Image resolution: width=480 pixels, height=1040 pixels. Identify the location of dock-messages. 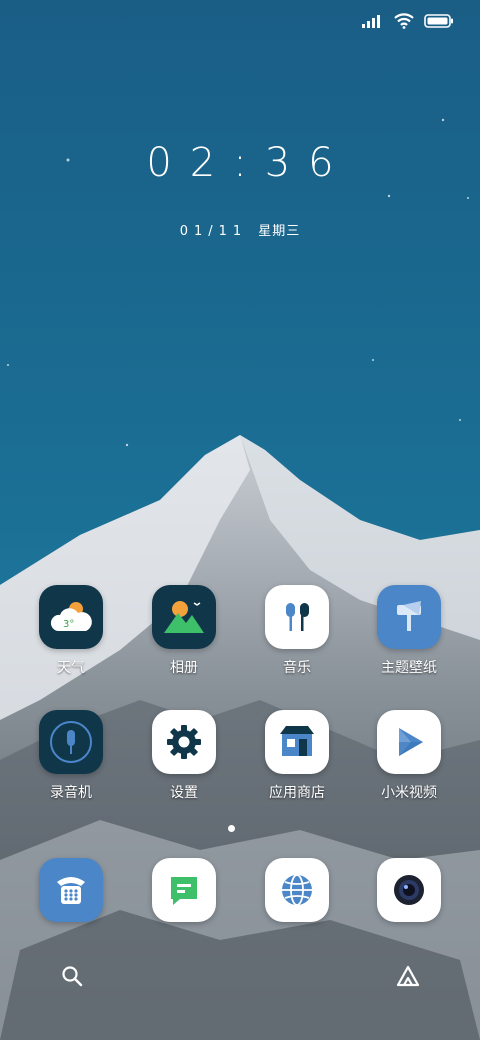
(184, 890).